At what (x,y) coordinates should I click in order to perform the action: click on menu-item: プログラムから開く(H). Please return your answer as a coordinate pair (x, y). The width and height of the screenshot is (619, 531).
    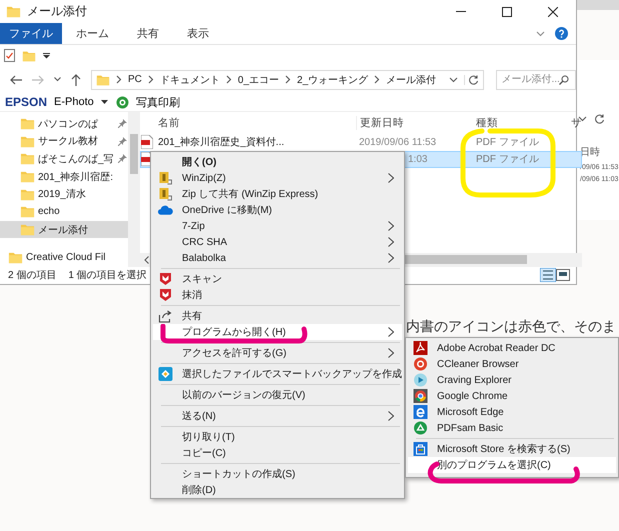
    Looking at the image, I should click on (277, 332).